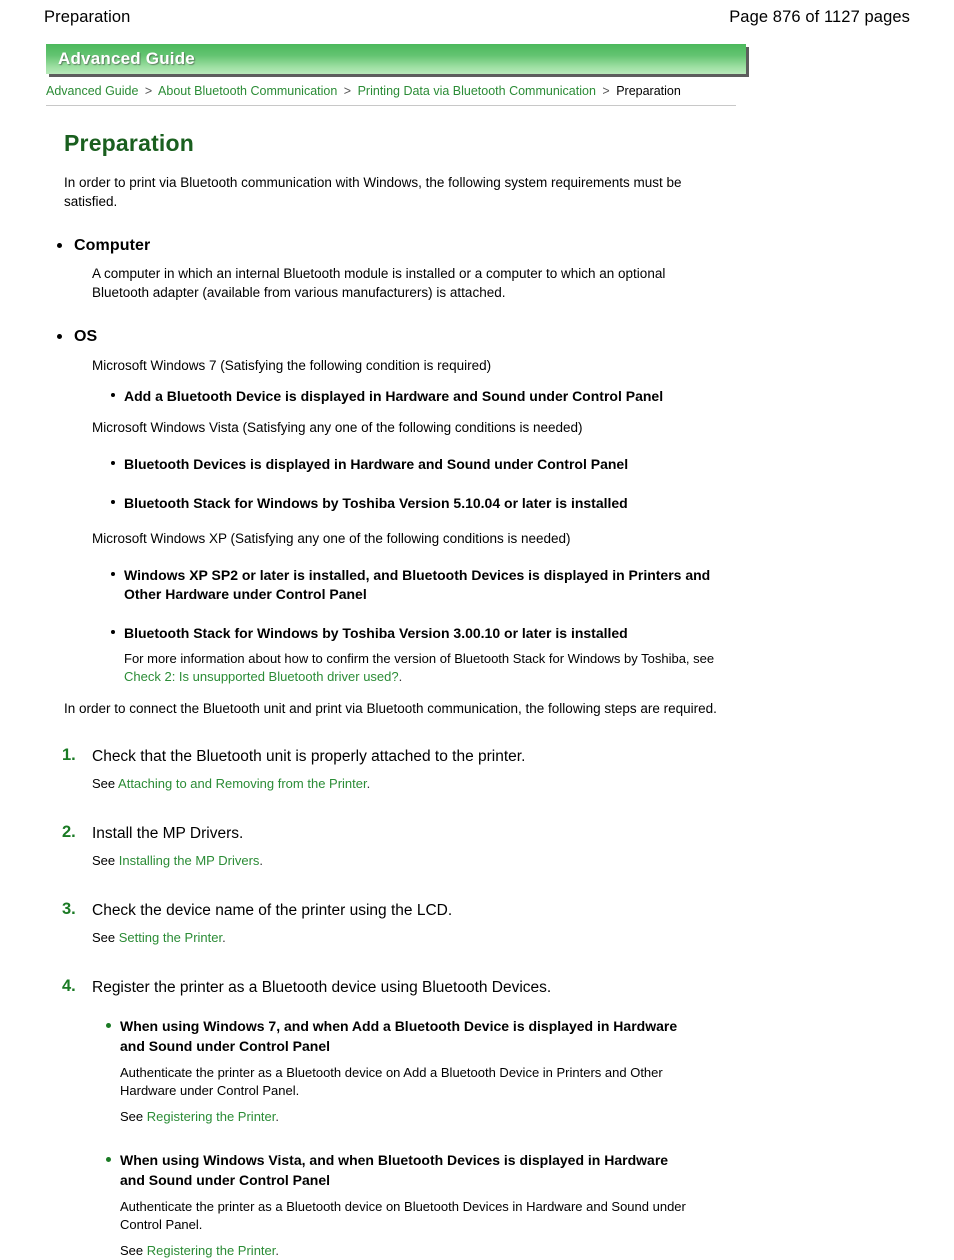 The height and width of the screenshot is (1260, 954). I want to click on condition-note-suffix: ., so click(400, 676).